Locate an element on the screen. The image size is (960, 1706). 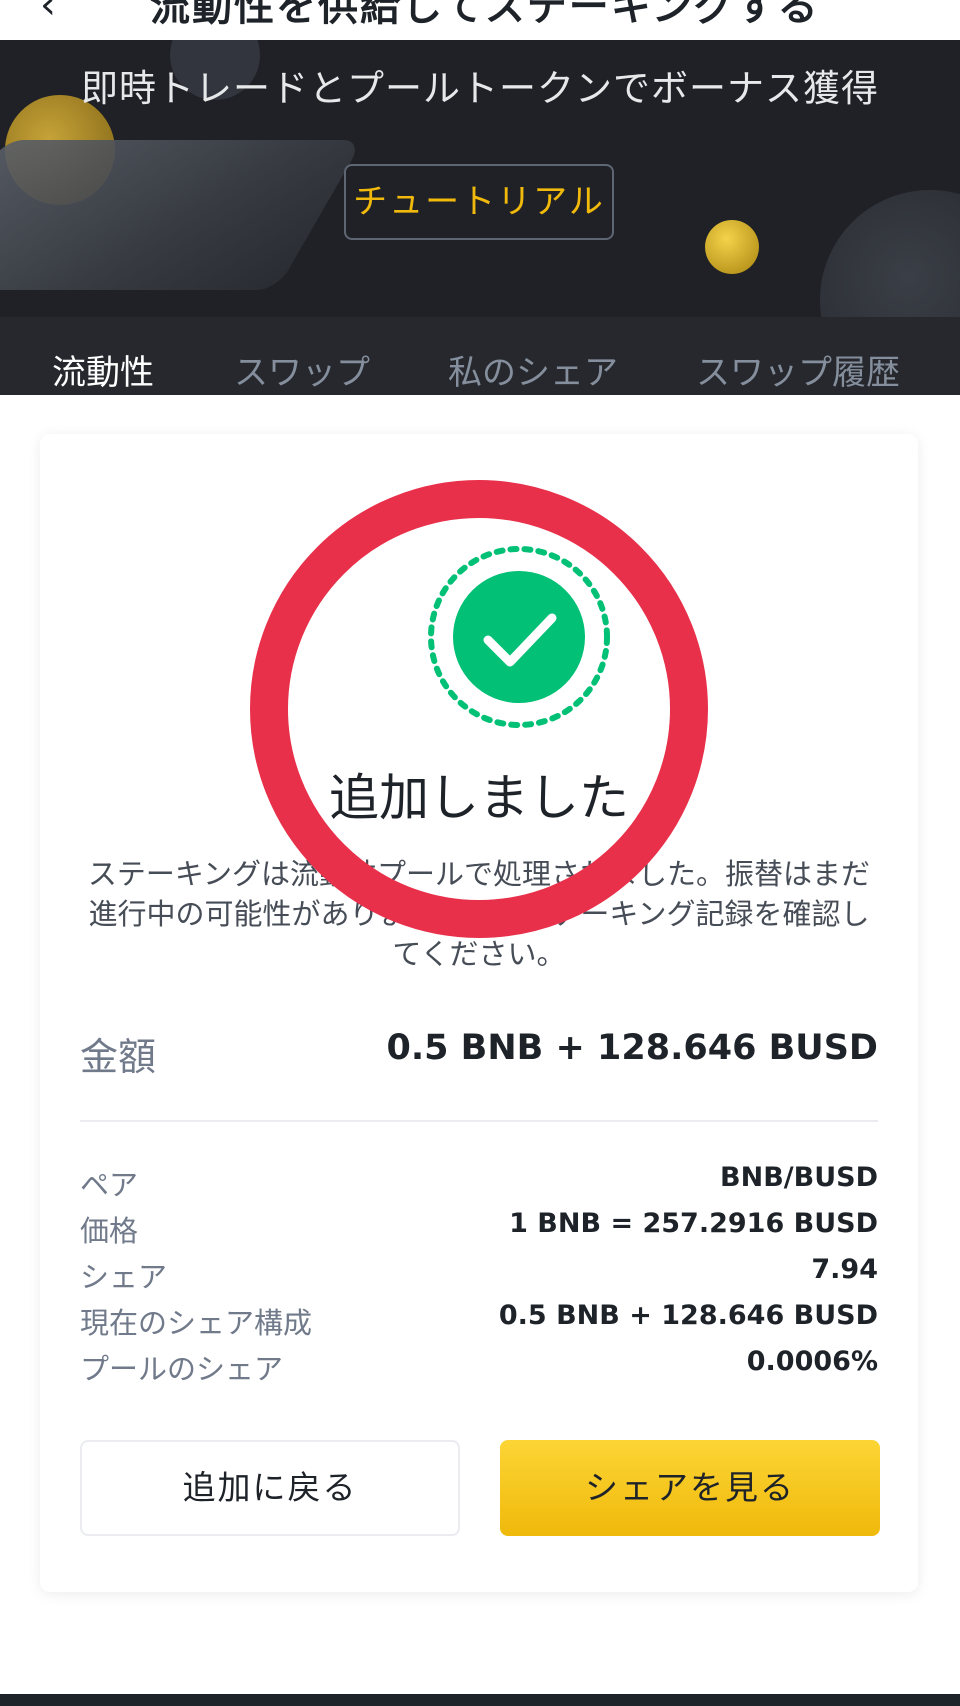
detail-label: プールのシェア is located at coordinates (182, 1369).